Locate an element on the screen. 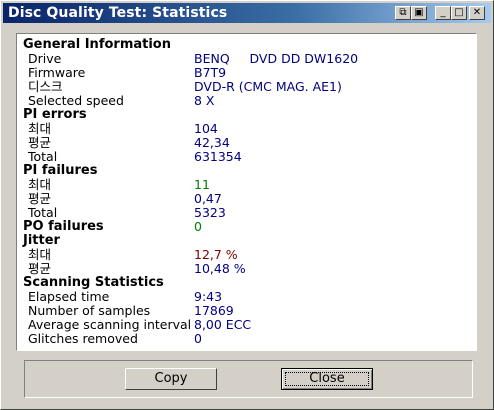 The image size is (494, 410). scanning-interval-label: Average scanning interval is located at coordinates (110, 324).